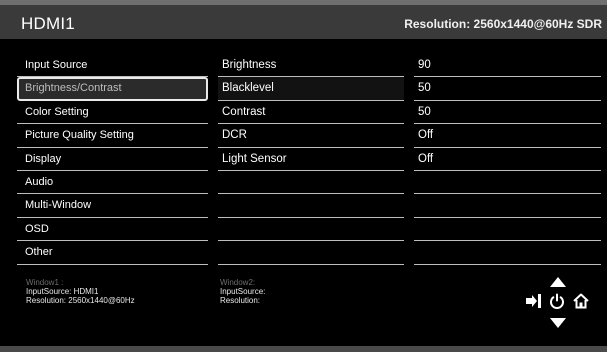 Image resolution: width=607 pixels, height=352 pixels. Describe the element at coordinates (558, 323) in the screenshot. I see `down-arrow-icon` at that location.